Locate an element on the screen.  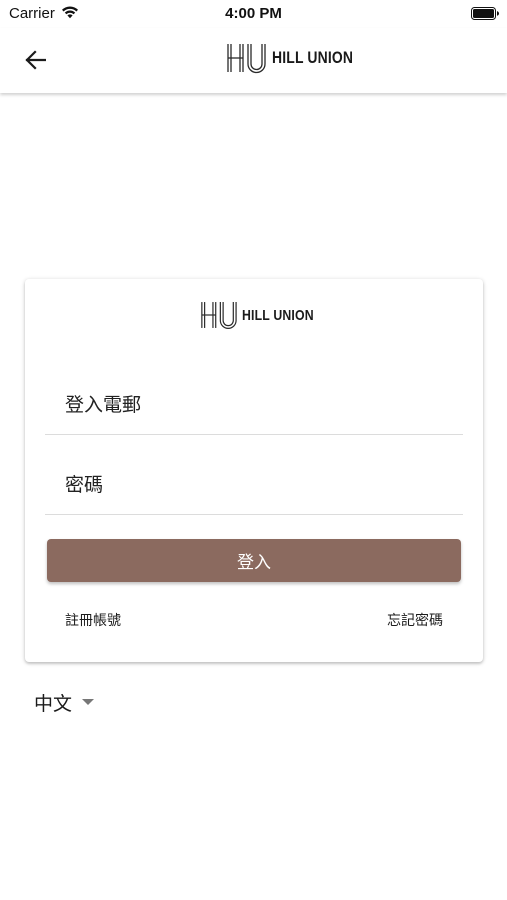
card-logo: HILL UNION is located at coordinates (265, 315).